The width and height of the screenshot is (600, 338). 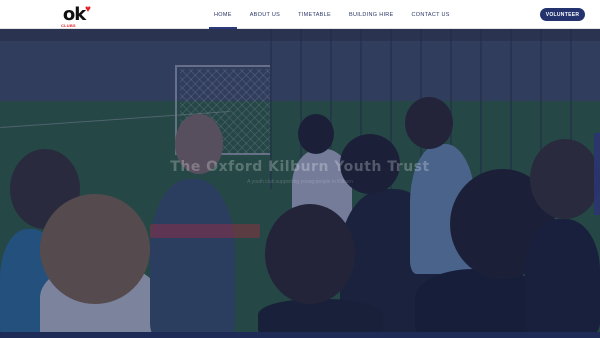 What do you see at coordinates (562, 14) in the screenshot?
I see `volunteer-button: VOLUNTEER` at bounding box center [562, 14].